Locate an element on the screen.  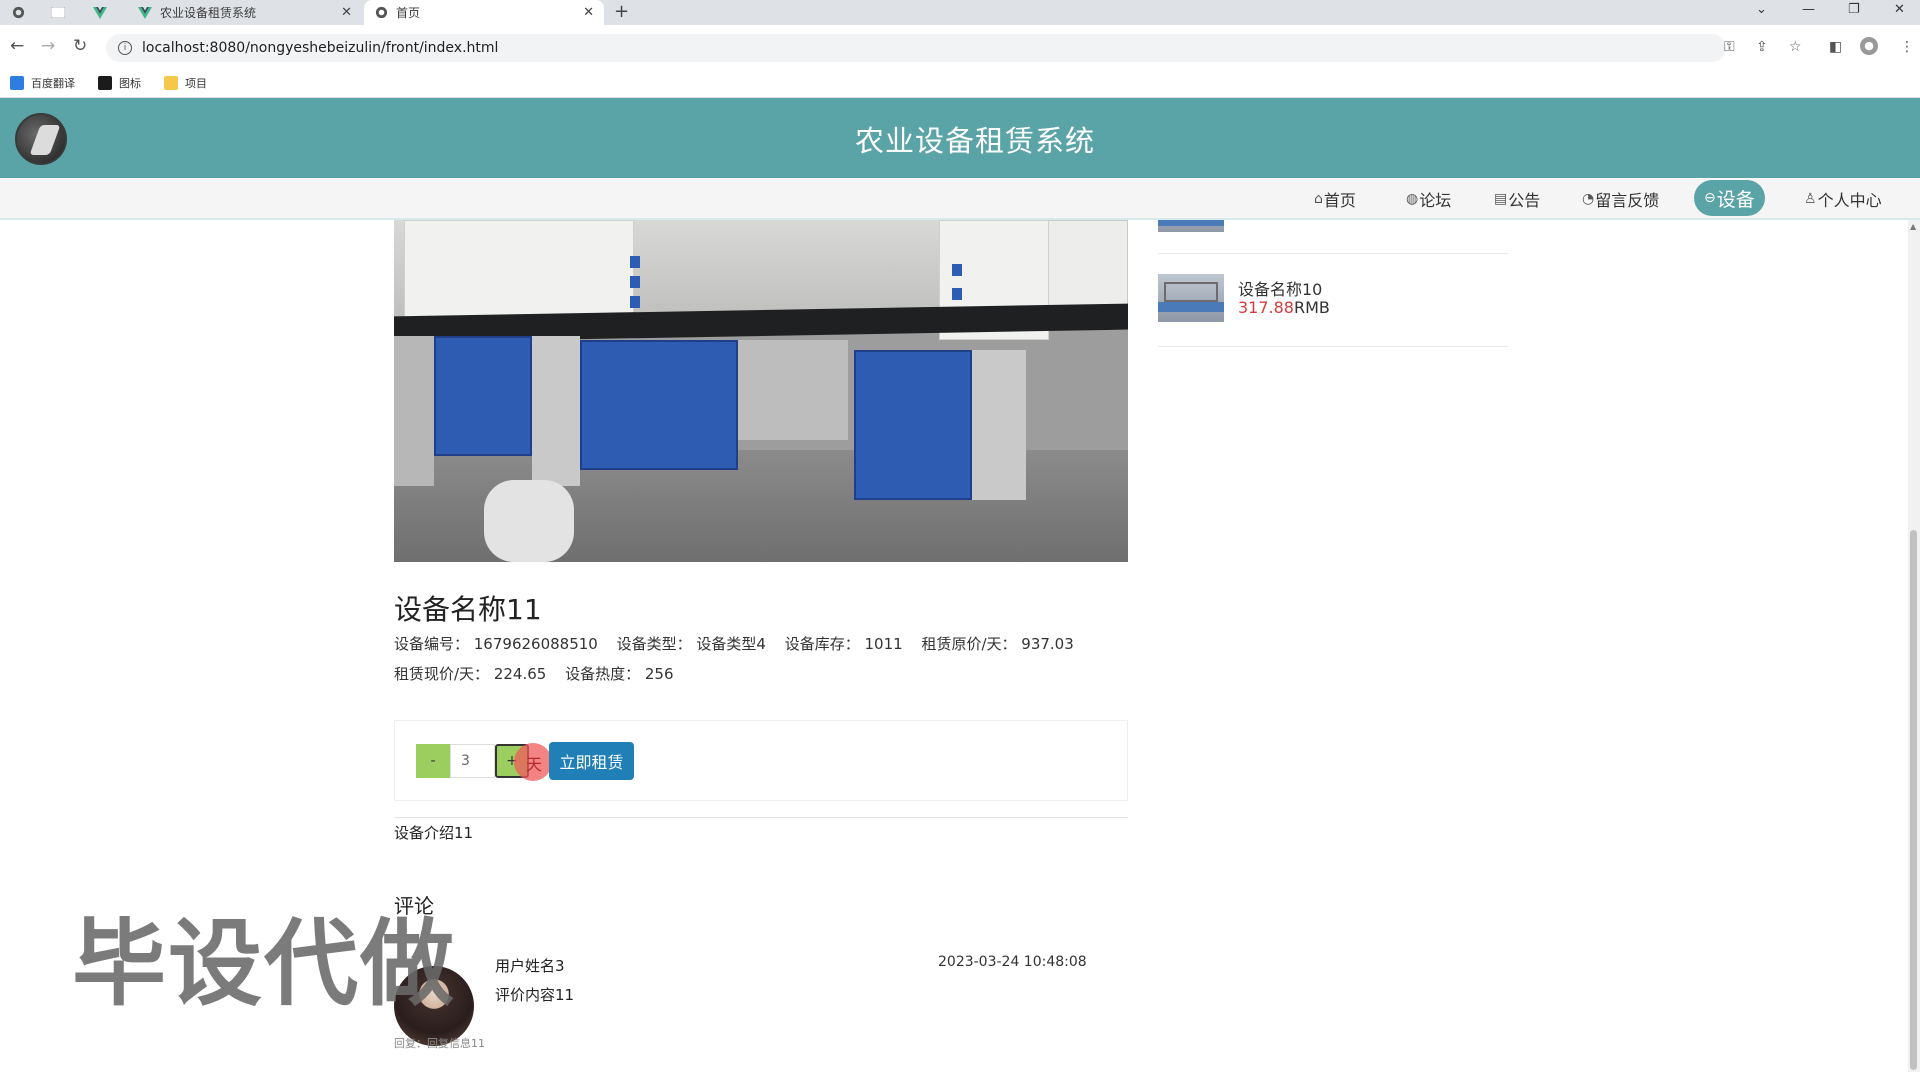
watermark-text: 毕设代做 is located at coordinates (264, 964).